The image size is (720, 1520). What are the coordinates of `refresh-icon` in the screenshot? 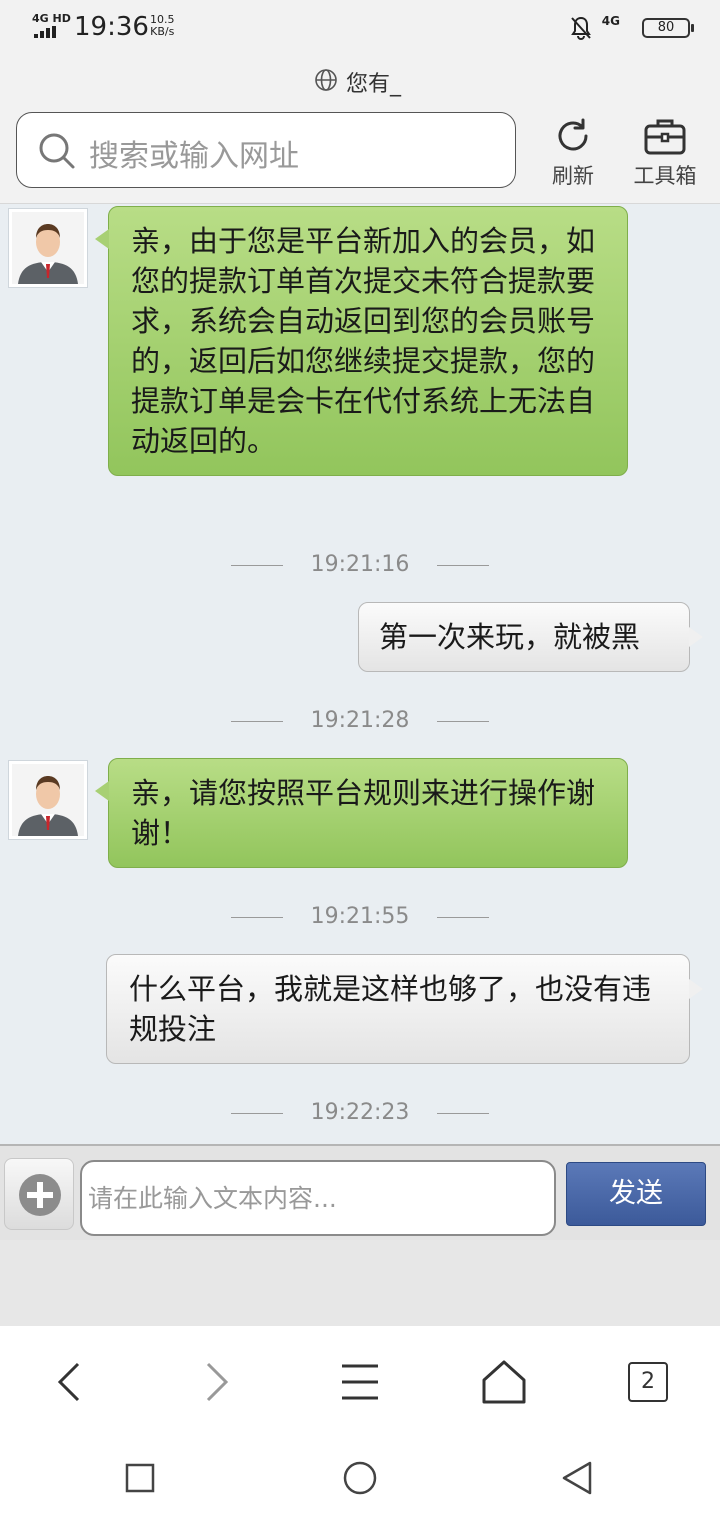 It's located at (573, 134).